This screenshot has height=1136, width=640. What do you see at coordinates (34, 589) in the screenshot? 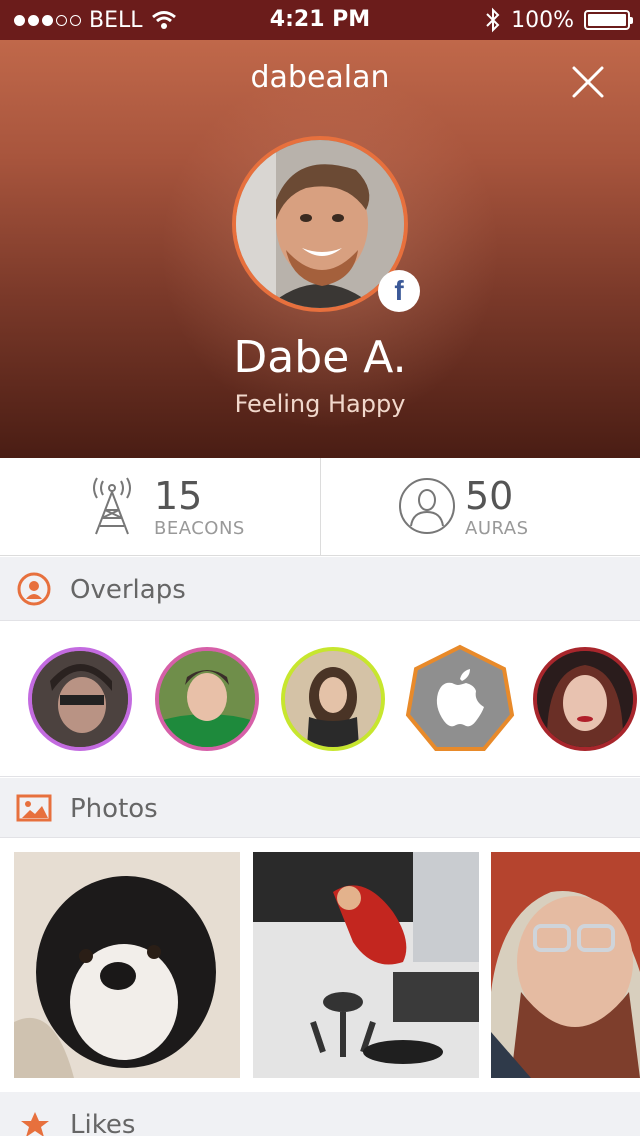
I see `overlaps-icon` at bounding box center [34, 589].